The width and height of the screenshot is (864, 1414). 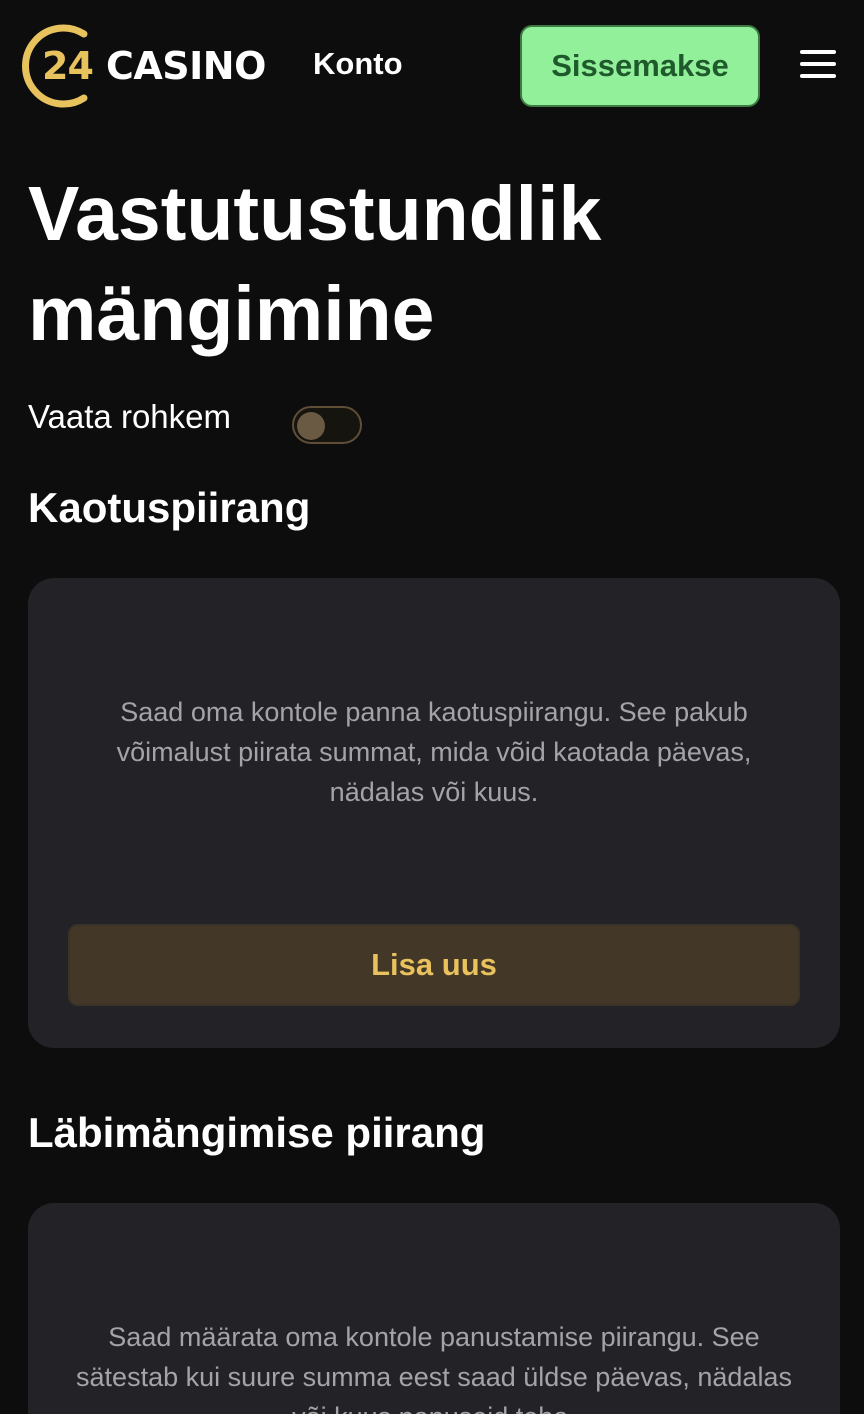 What do you see at coordinates (428, 264) in the screenshot?
I see `page-title: Vastutustundlik mängimine` at bounding box center [428, 264].